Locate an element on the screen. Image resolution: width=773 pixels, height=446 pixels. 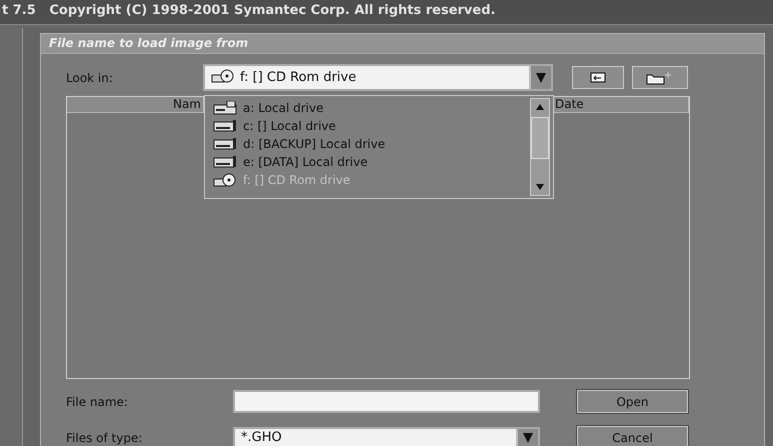
file-name-label: File name: is located at coordinates (97, 401).